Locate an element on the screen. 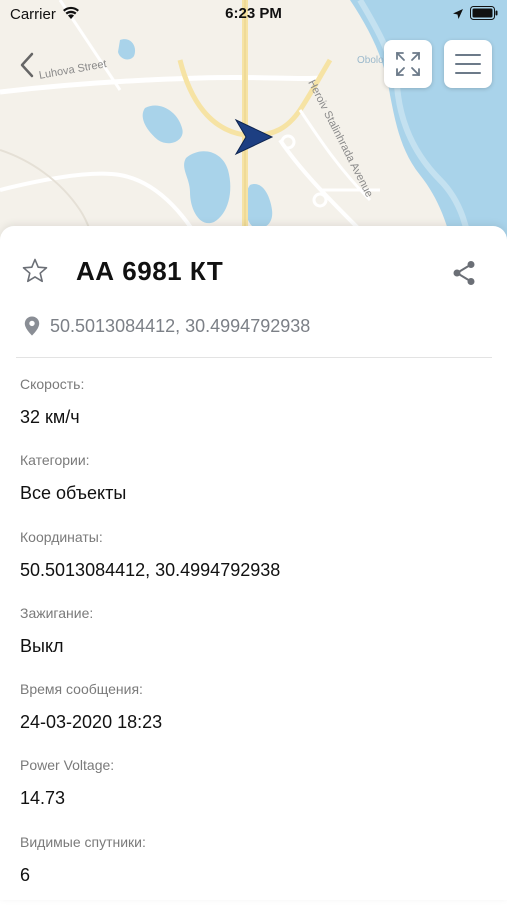 The width and height of the screenshot is (507, 908). chevron-left-icon is located at coordinates (27, 65).